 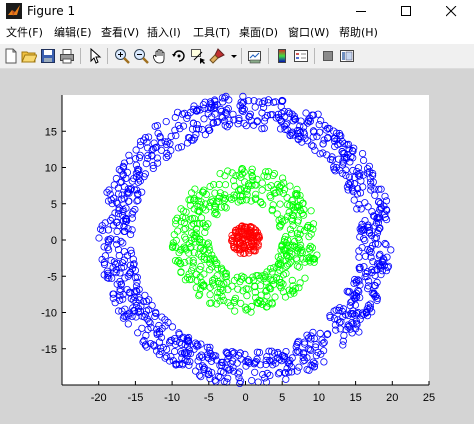 What do you see at coordinates (141, 56) in the screenshot?
I see `zoom-out-icon` at bounding box center [141, 56].